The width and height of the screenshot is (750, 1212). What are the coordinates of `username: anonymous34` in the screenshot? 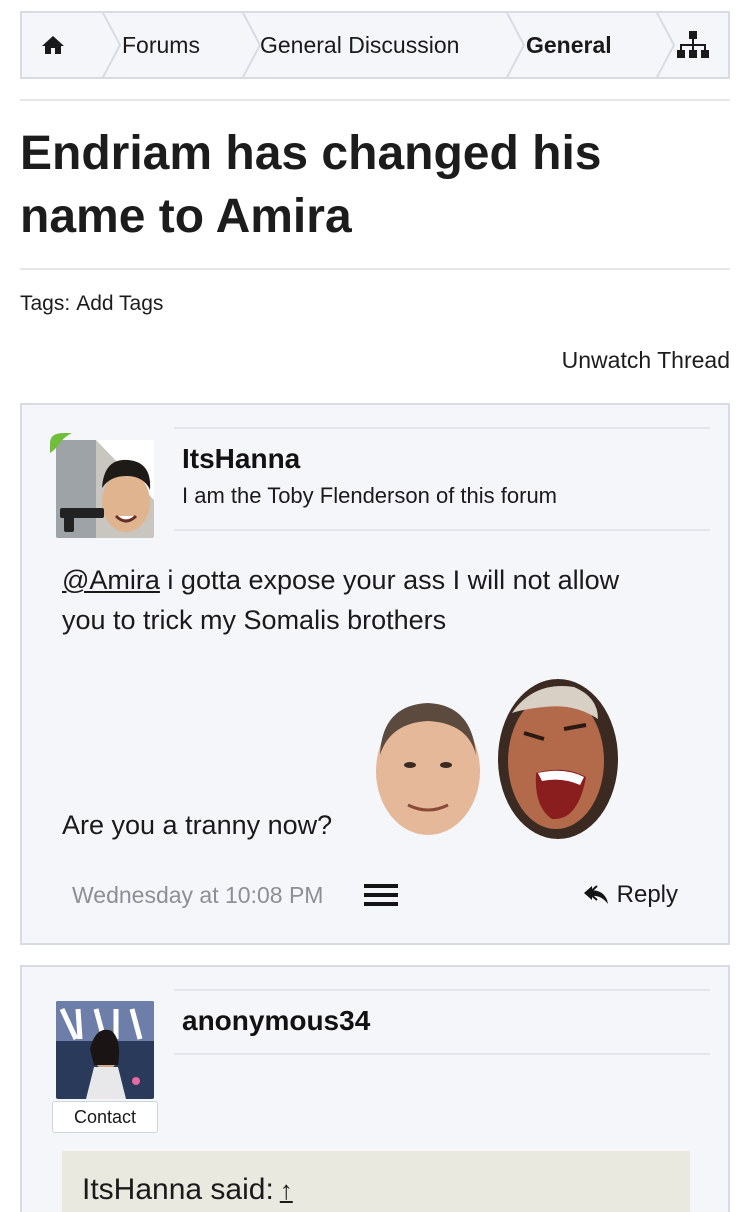 It's located at (276, 1021).